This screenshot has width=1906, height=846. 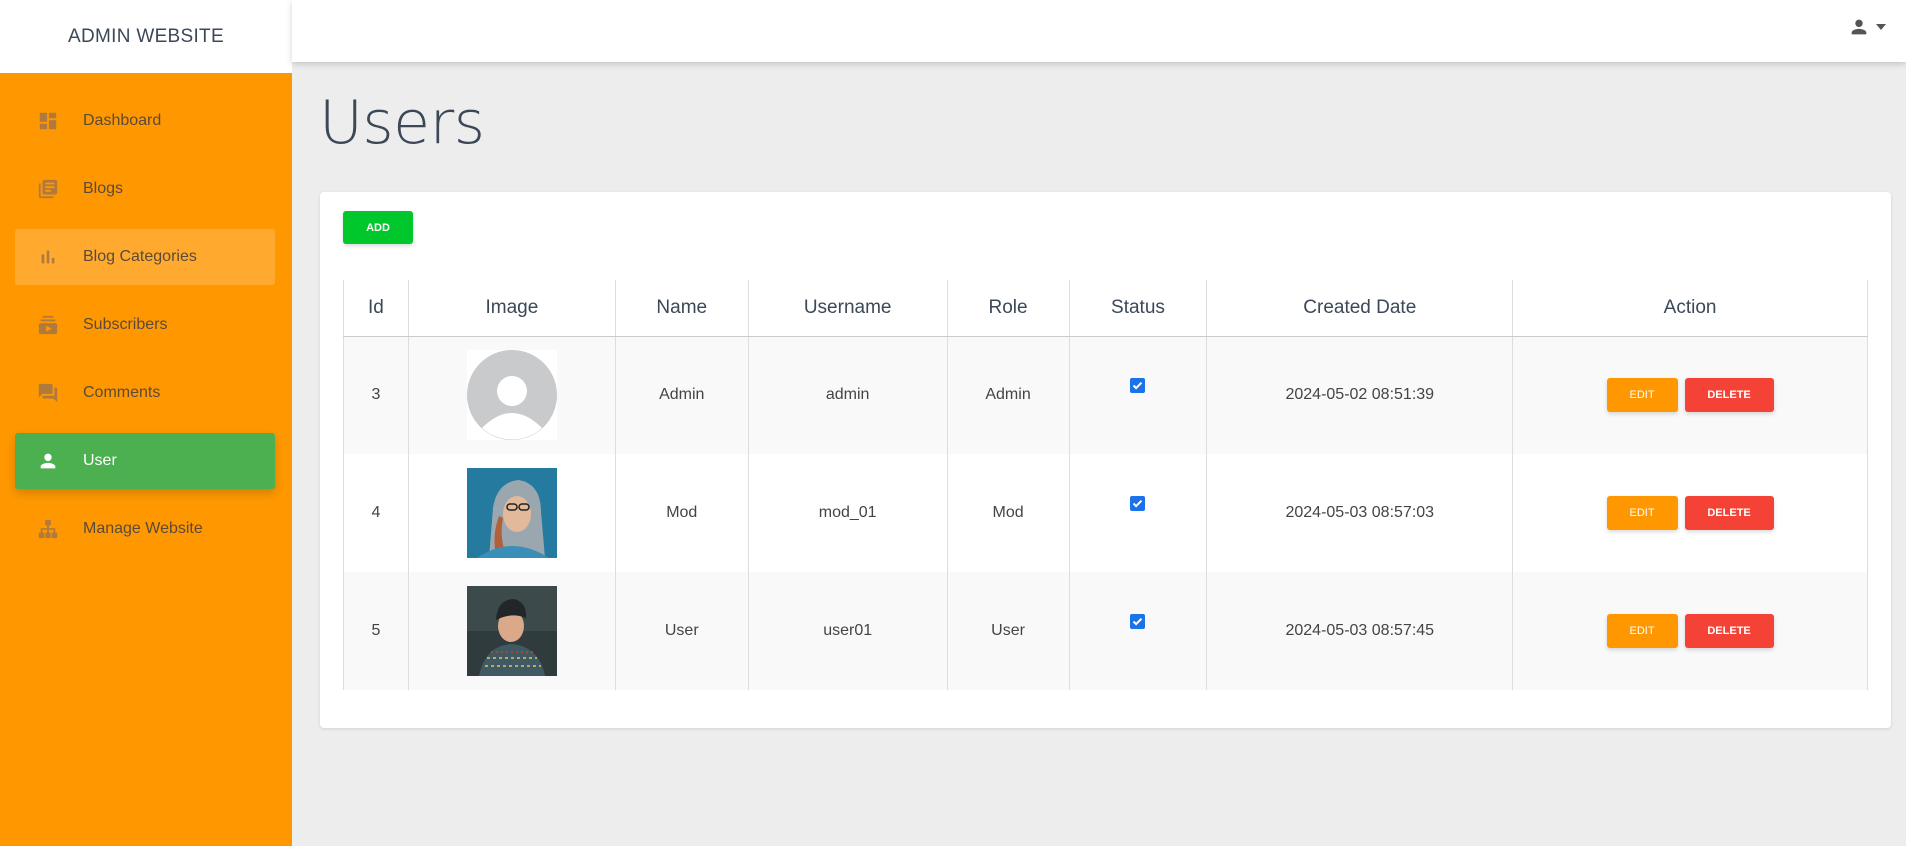 I want to click on default-avatar-image, so click(x=511, y=395).